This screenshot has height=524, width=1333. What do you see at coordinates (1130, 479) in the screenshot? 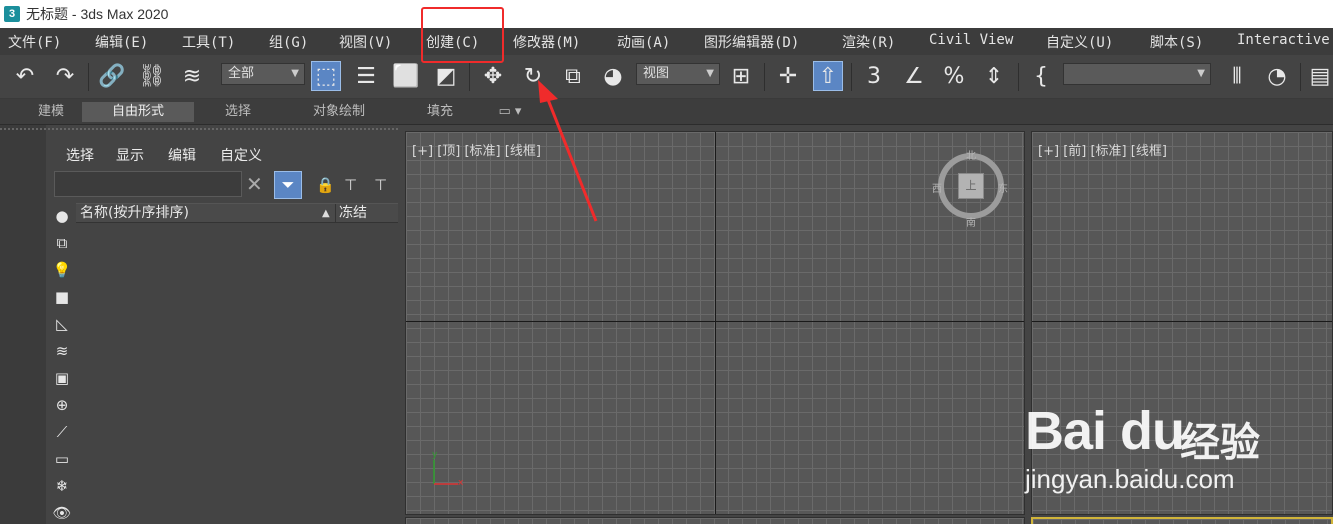
I see `watermark-url: jingyan.baidu.com` at bounding box center [1130, 479].